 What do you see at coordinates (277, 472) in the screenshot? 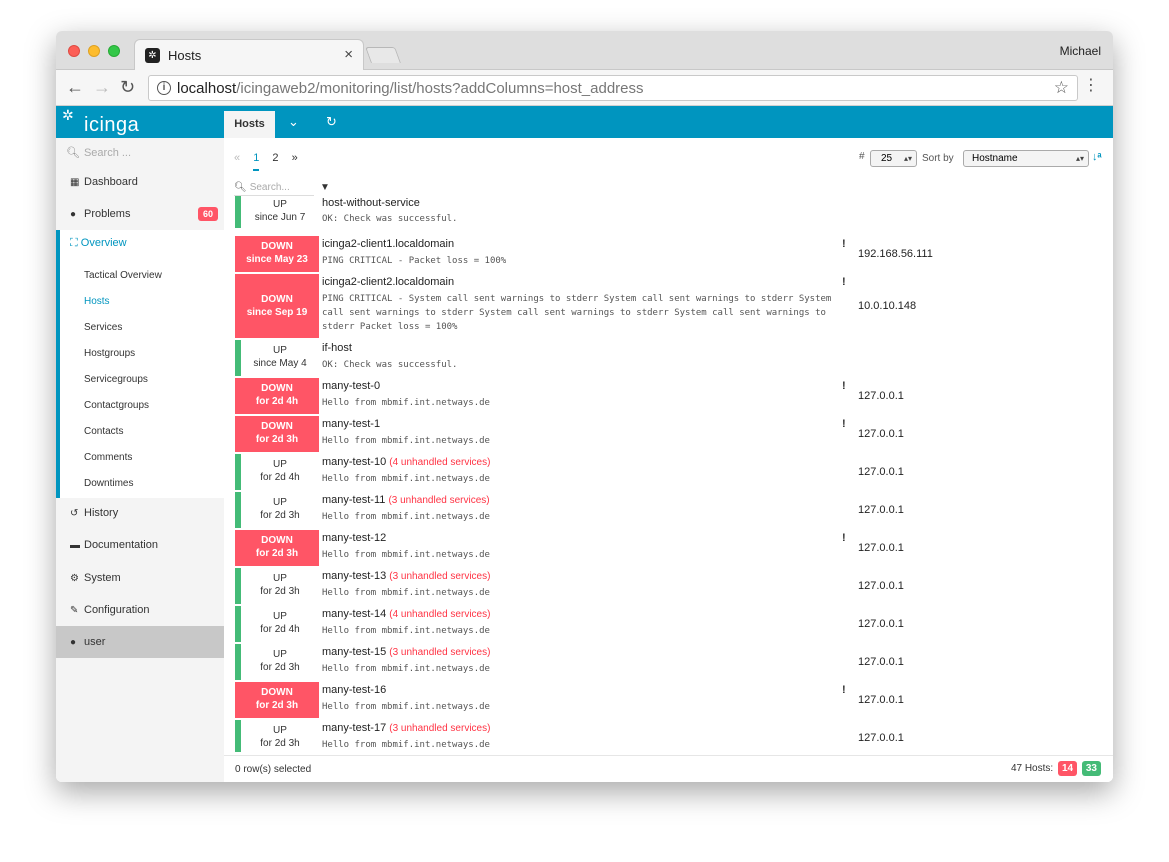
I see `host-state-badge: UP for 2d 4h` at bounding box center [277, 472].